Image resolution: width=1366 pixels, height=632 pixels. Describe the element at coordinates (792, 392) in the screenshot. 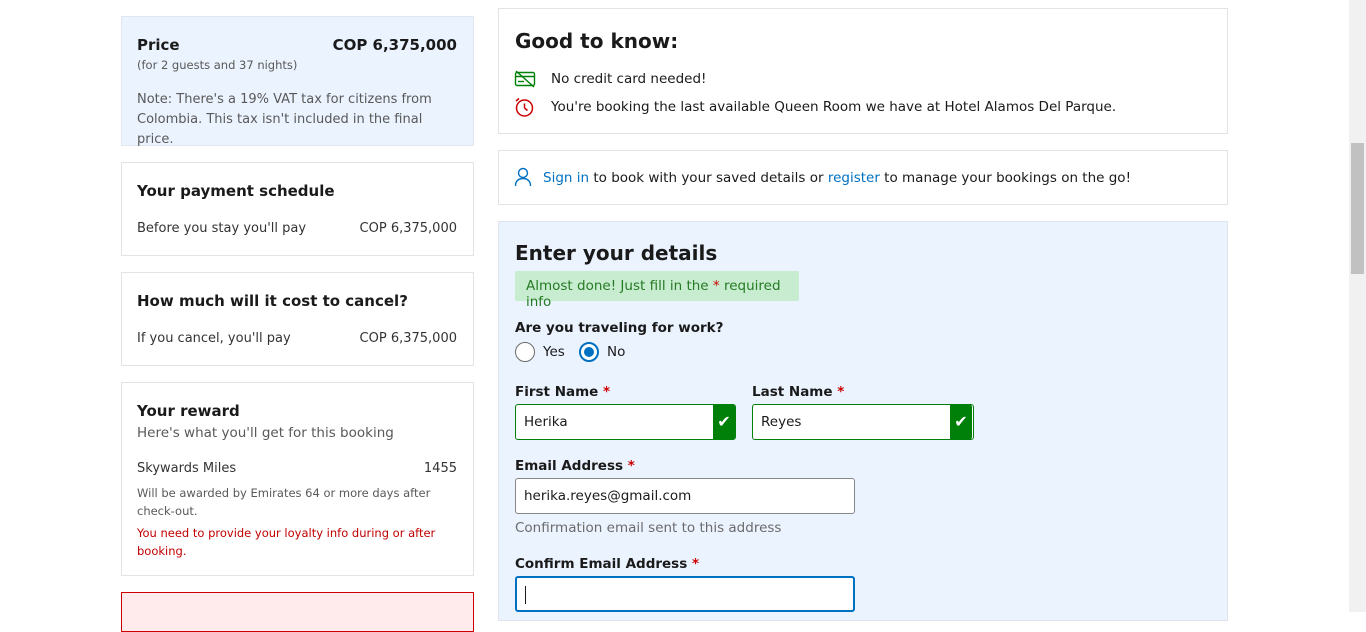

I see `last-name-label-text: Last Name` at that location.